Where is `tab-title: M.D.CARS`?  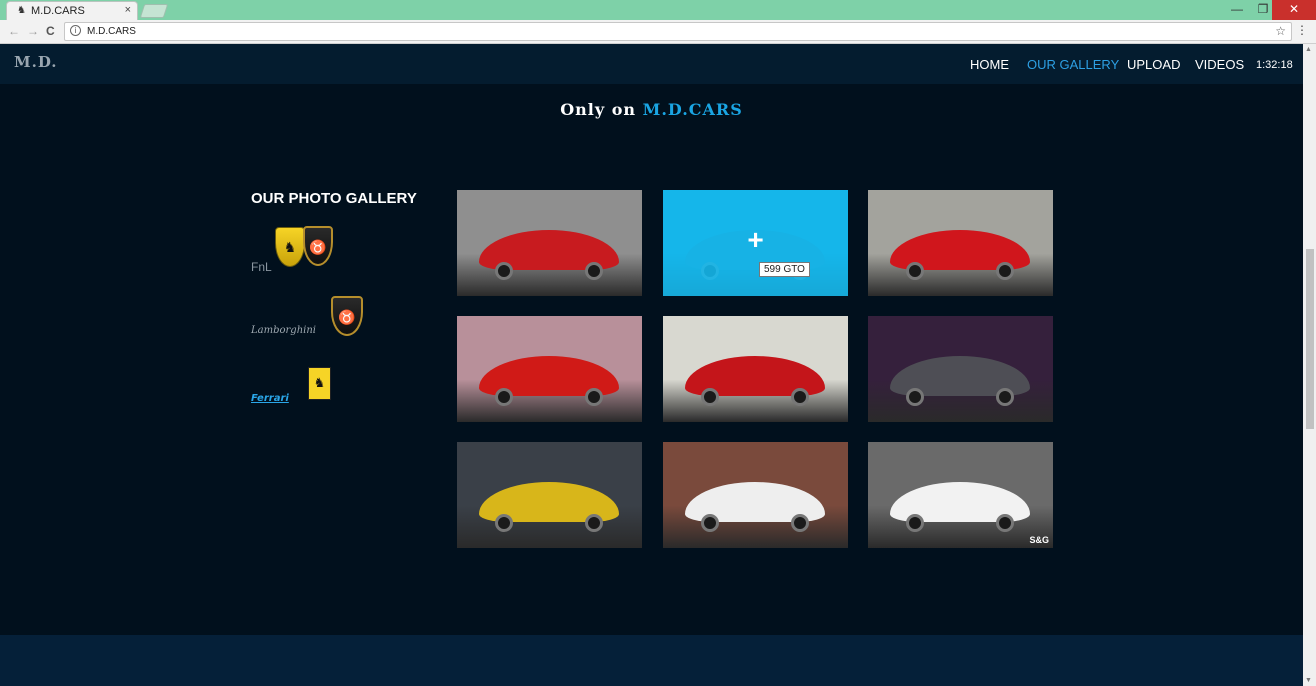
tab-title: M.D.CARS is located at coordinates (58, 11).